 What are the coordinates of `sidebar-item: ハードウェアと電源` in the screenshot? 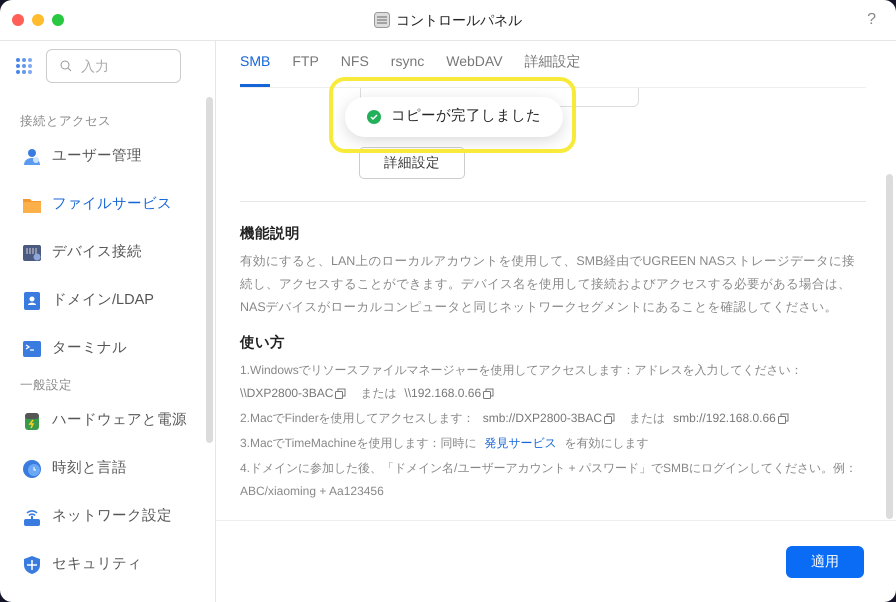 It's located at (107, 421).